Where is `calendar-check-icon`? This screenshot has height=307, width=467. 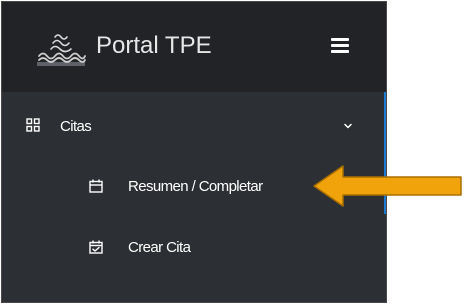
calendar-check-icon is located at coordinates (96, 247).